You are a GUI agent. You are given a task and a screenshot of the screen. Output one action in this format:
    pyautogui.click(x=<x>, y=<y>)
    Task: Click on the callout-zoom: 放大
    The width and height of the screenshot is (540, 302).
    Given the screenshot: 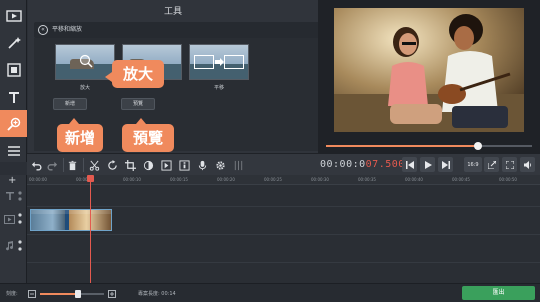 What is the action you would take?
    pyautogui.click(x=134, y=74)
    